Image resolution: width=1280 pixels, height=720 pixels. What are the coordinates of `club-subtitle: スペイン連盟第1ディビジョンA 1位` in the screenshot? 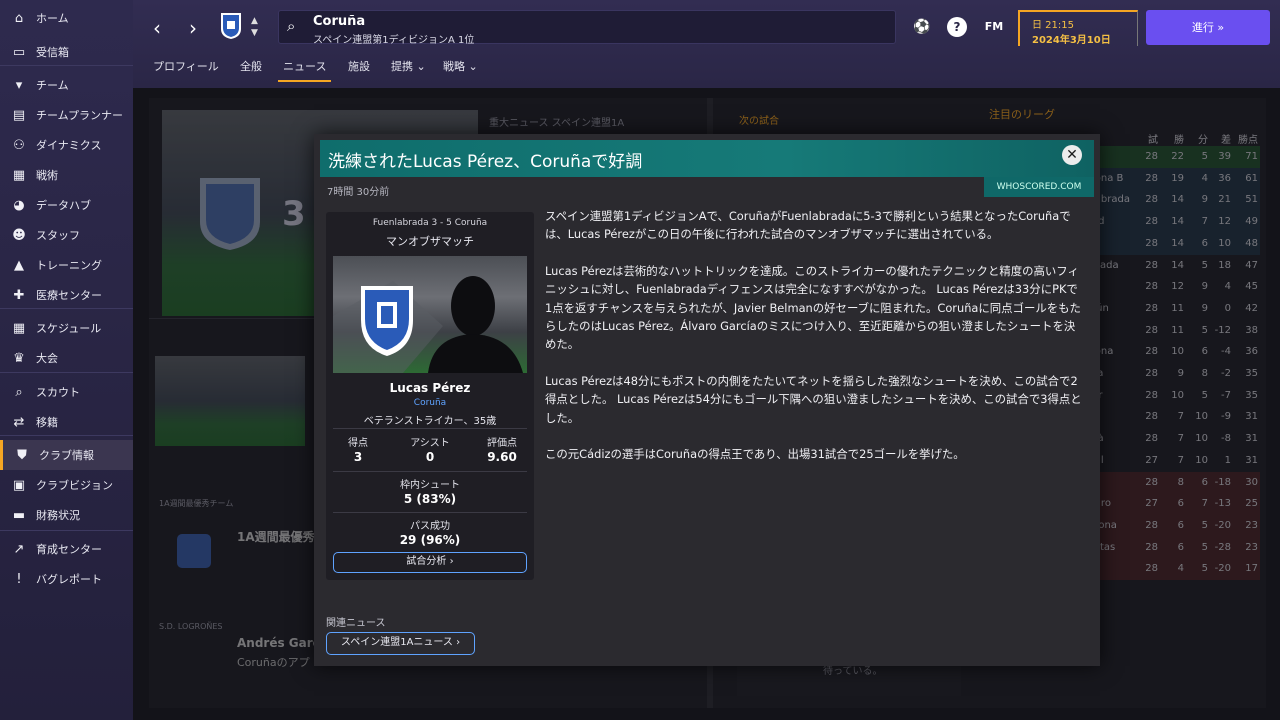 It's located at (394, 40).